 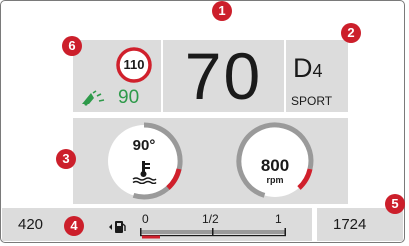 What do you see at coordinates (93, 98) in the screenshot?
I see `eco-driving-icon` at bounding box center [93, 98].